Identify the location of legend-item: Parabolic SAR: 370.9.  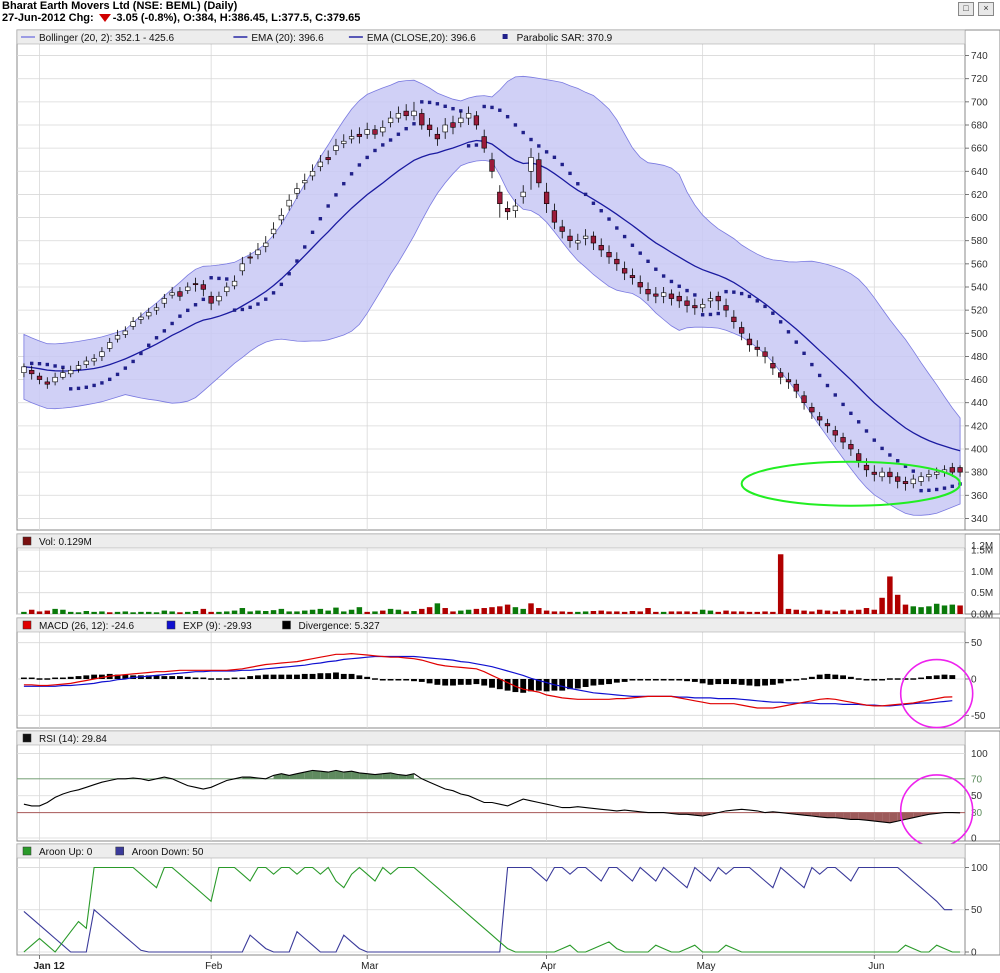
(565, 38).